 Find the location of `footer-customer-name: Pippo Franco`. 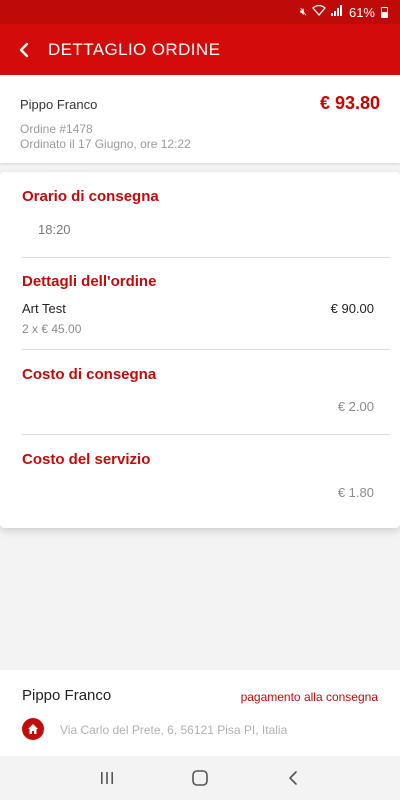

footer-customer-name: Pippo Franco is located at coordinates (67, 695).